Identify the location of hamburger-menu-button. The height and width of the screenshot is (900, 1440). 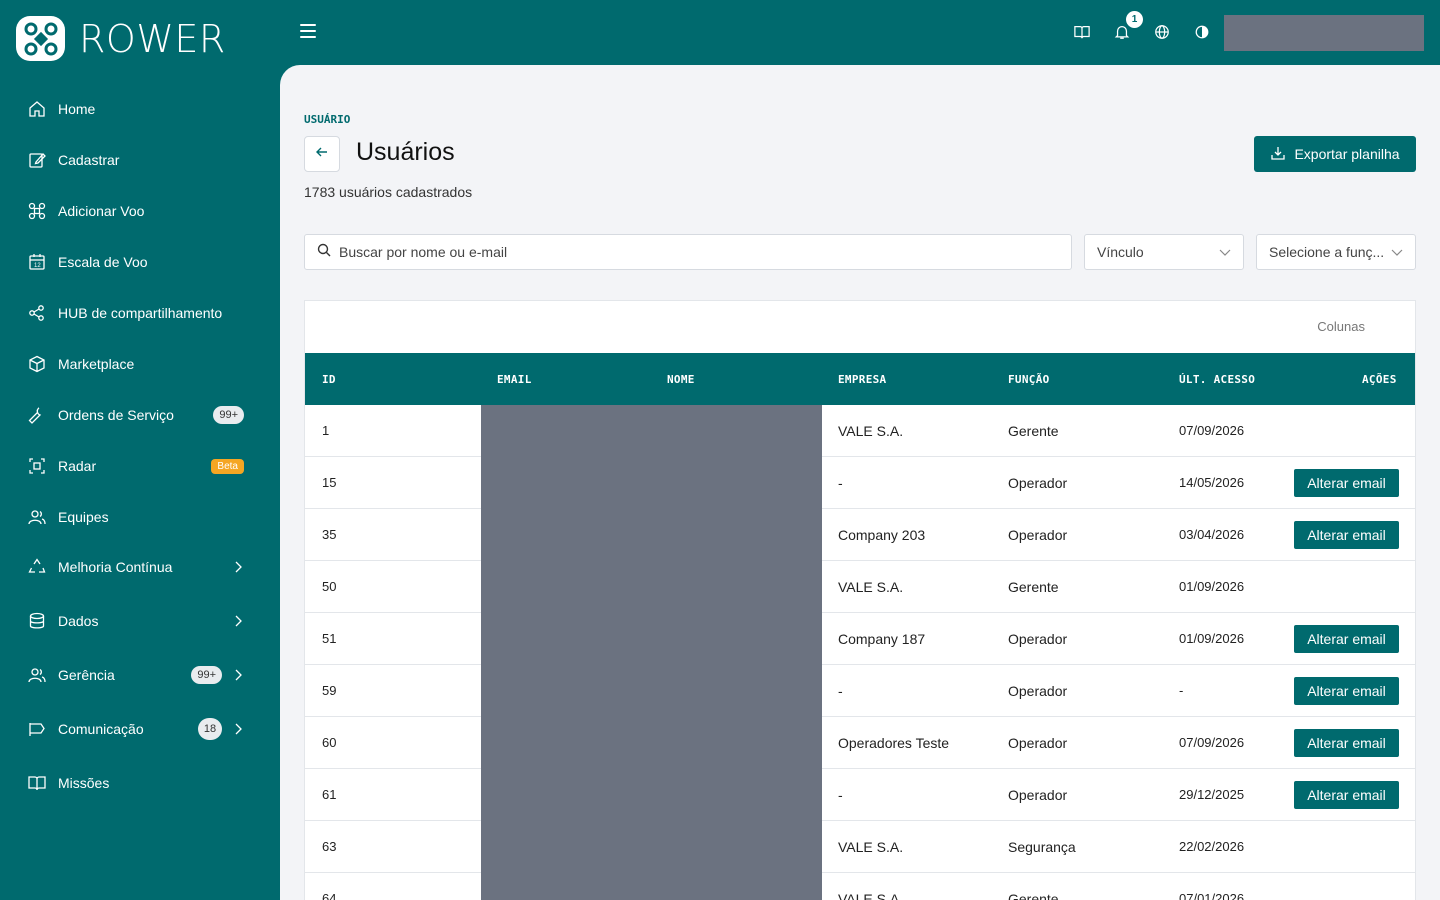
(311, 31).